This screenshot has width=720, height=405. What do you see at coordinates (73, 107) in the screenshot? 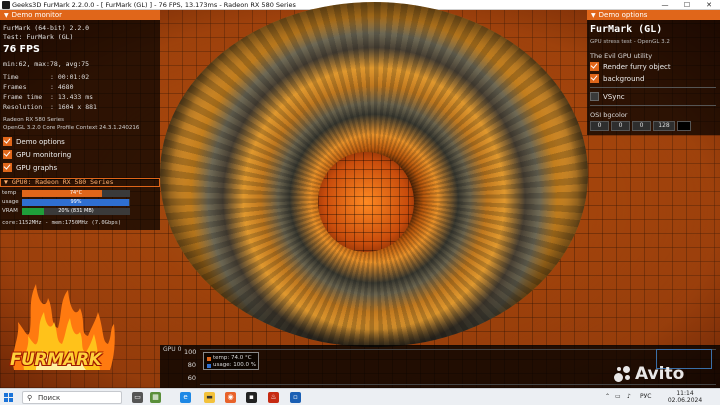
I see `stat-value-resolution: : 1604 x 881` at bounding box center [73, 107].